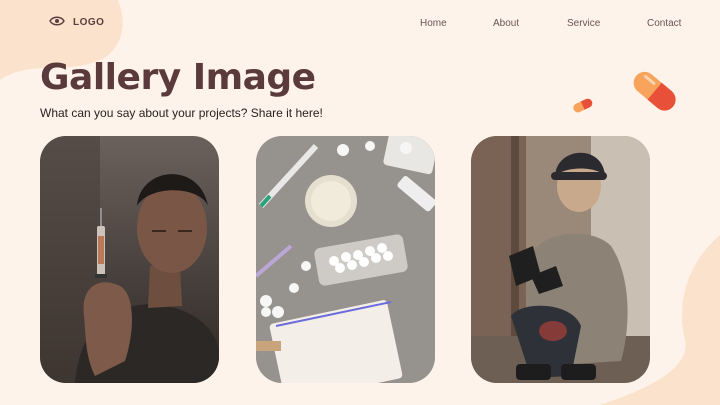 The image size is (720, 405). Describe the element at coordinates (433, 23) in the screenshot. I see `nav-home-link: Home` at that location.